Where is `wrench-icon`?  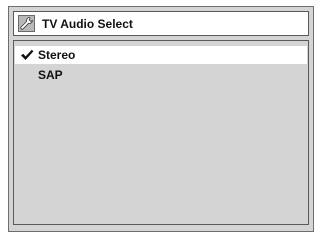 wrench-icon is located at coordinates (26, 23).